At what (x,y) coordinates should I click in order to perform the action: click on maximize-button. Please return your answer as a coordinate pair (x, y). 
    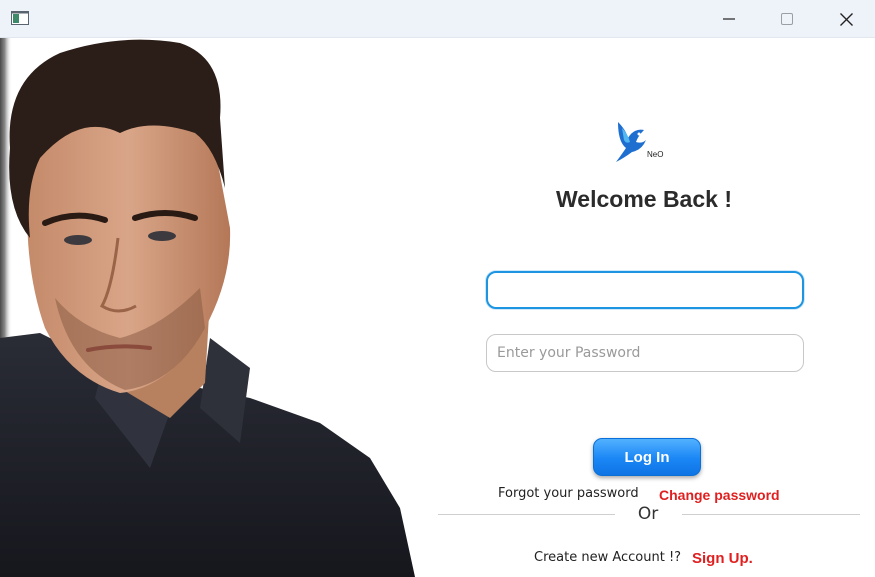
    Looking at the image, I should click on (787, 19).